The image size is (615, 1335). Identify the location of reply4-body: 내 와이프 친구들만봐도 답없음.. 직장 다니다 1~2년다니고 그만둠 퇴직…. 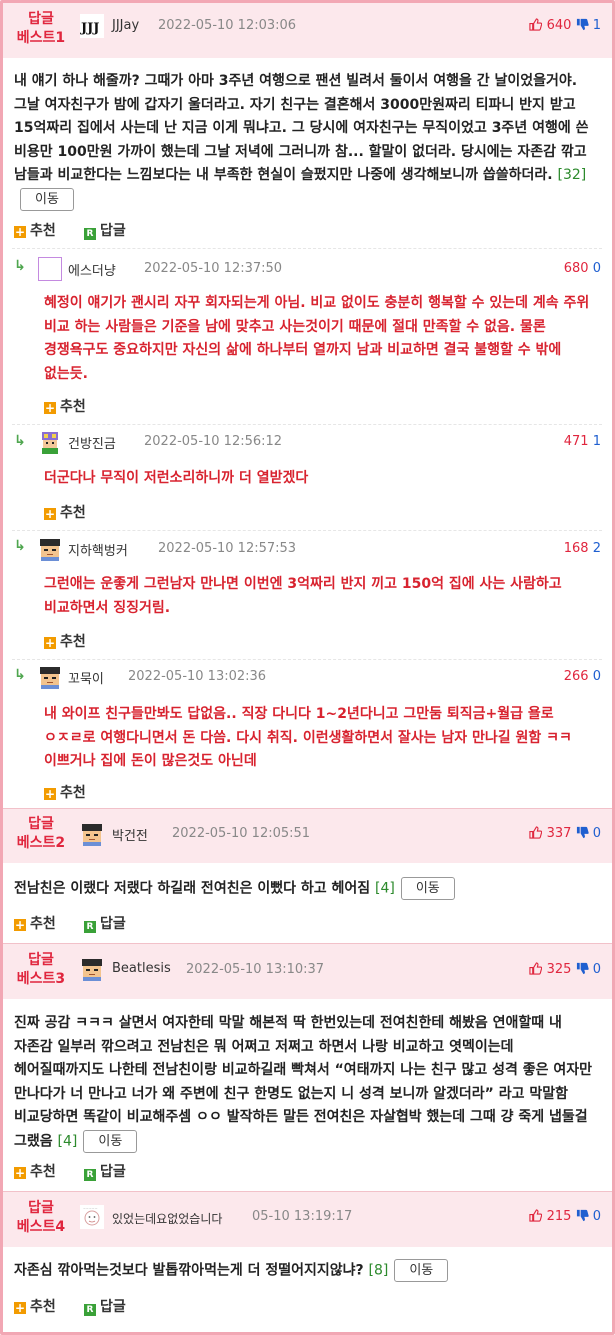
(308, 737).